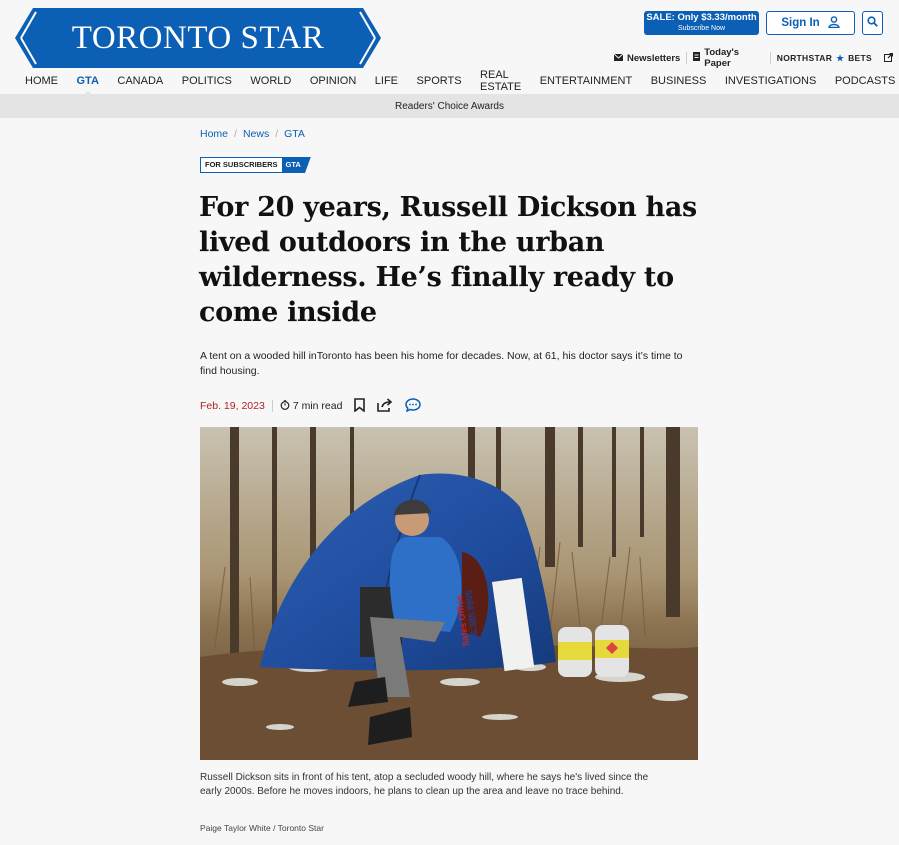 Image resolution: width=899 pixels, height=845 pixels. I want to click on search-button, so click(872, 23).